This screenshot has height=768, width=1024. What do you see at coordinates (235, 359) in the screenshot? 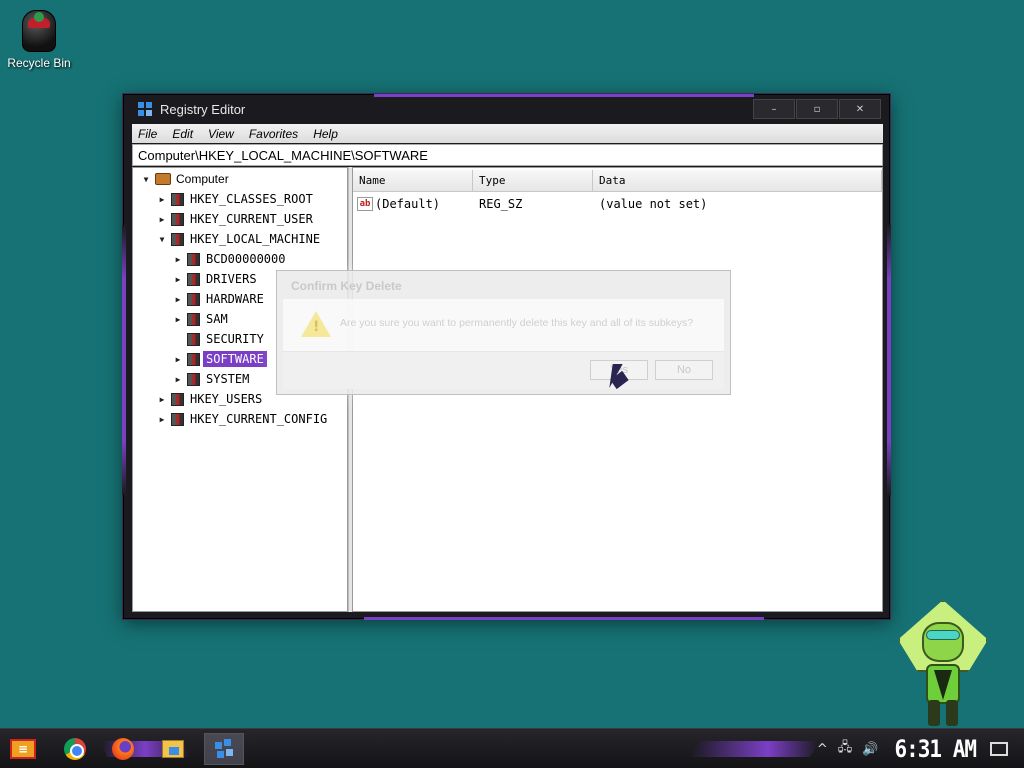
I see `tree-node-label: SOFTWARE` at bounding box center [235, 359].